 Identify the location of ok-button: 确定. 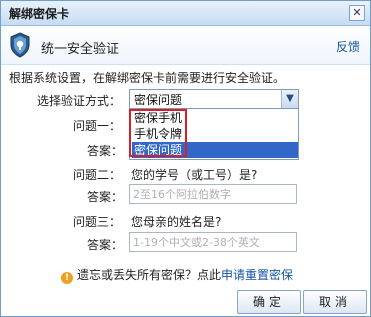
(269, 302).